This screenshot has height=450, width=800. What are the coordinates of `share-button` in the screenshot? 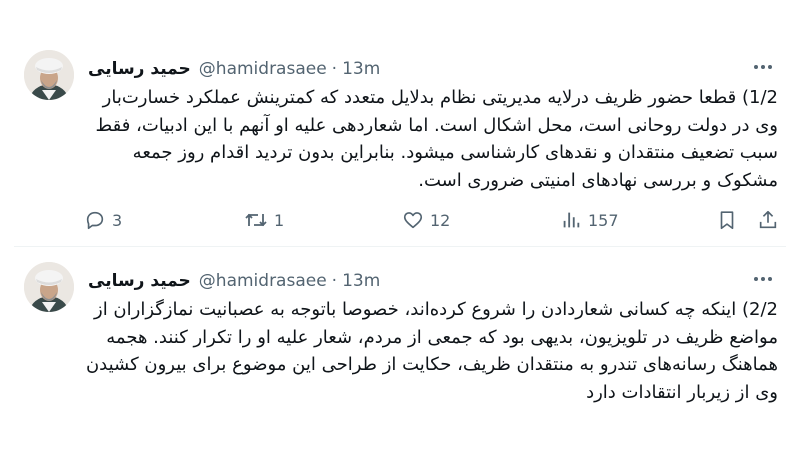 It's located at (768, 220).